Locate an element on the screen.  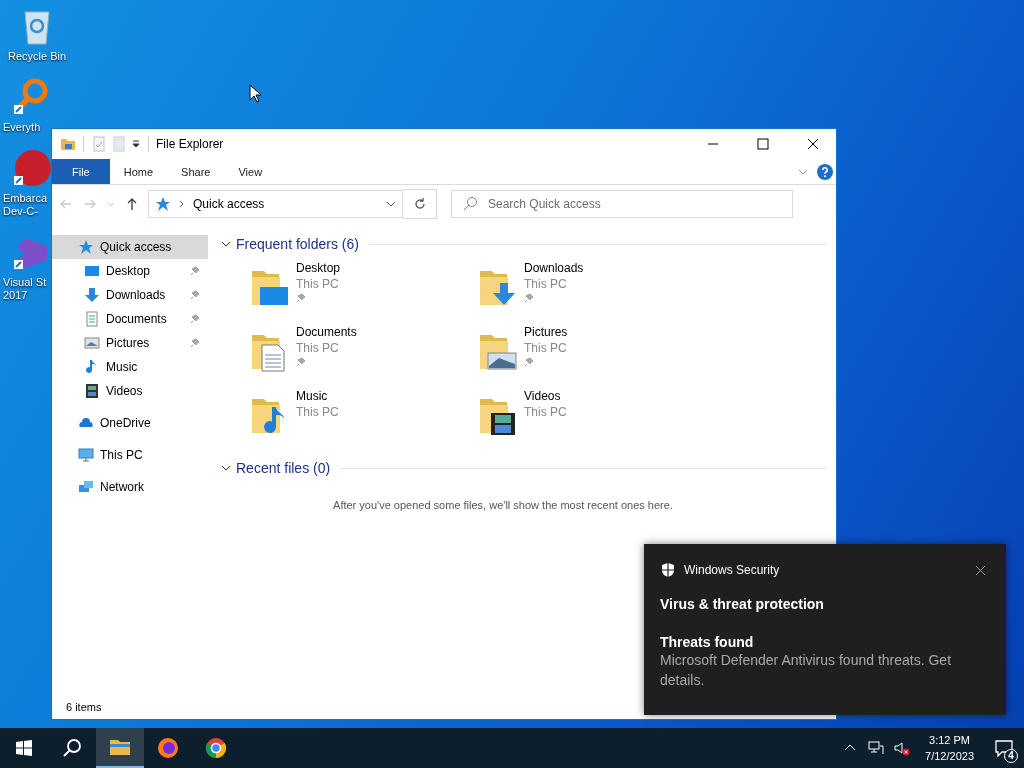
empty-message: After you've opened some files, we'll show the most recent ones here. is located at coordinates (503, 504).